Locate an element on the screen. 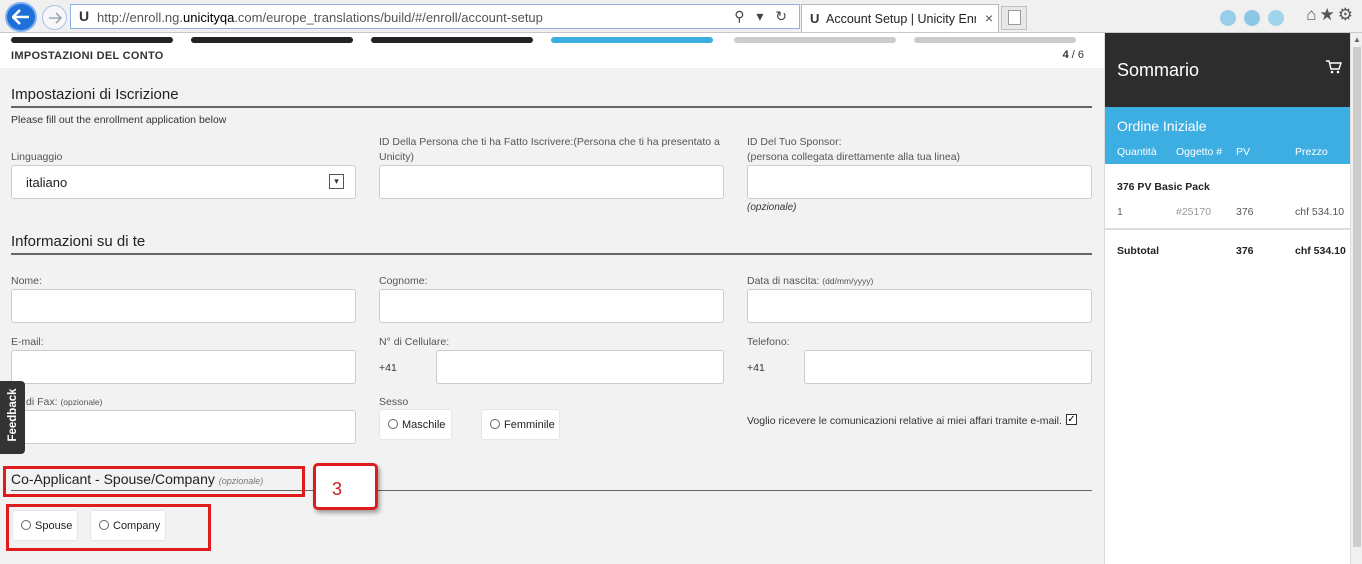  forward-button is located at coordinates (54, 17).